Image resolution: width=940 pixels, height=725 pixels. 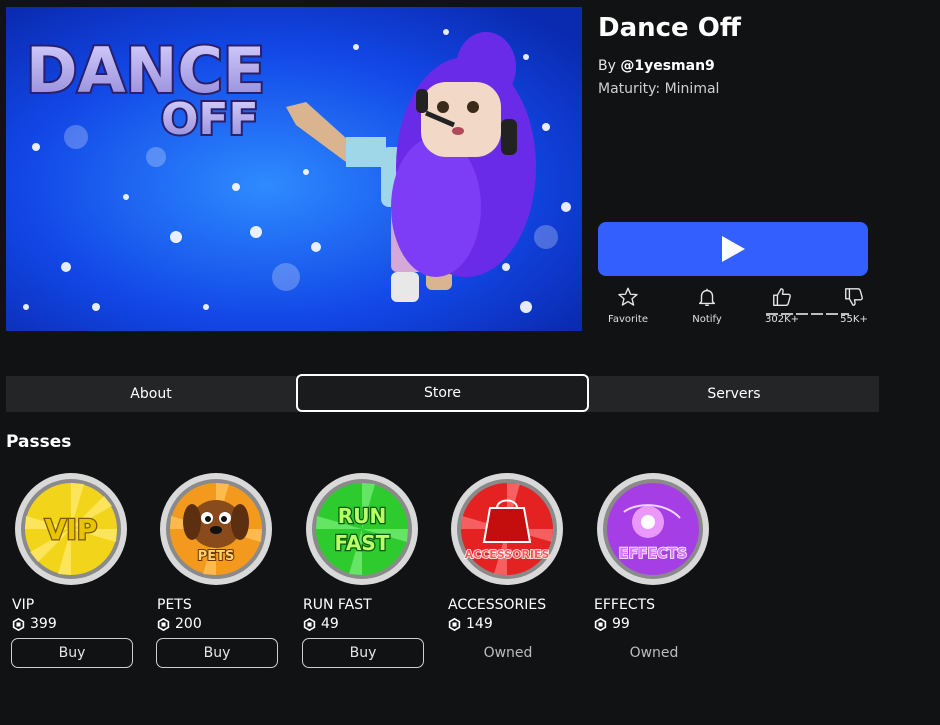 What do you see at coordinates (669, 28) in the screenshot?
I see `game-title: Dance Off` at bounding box center [669, 28].